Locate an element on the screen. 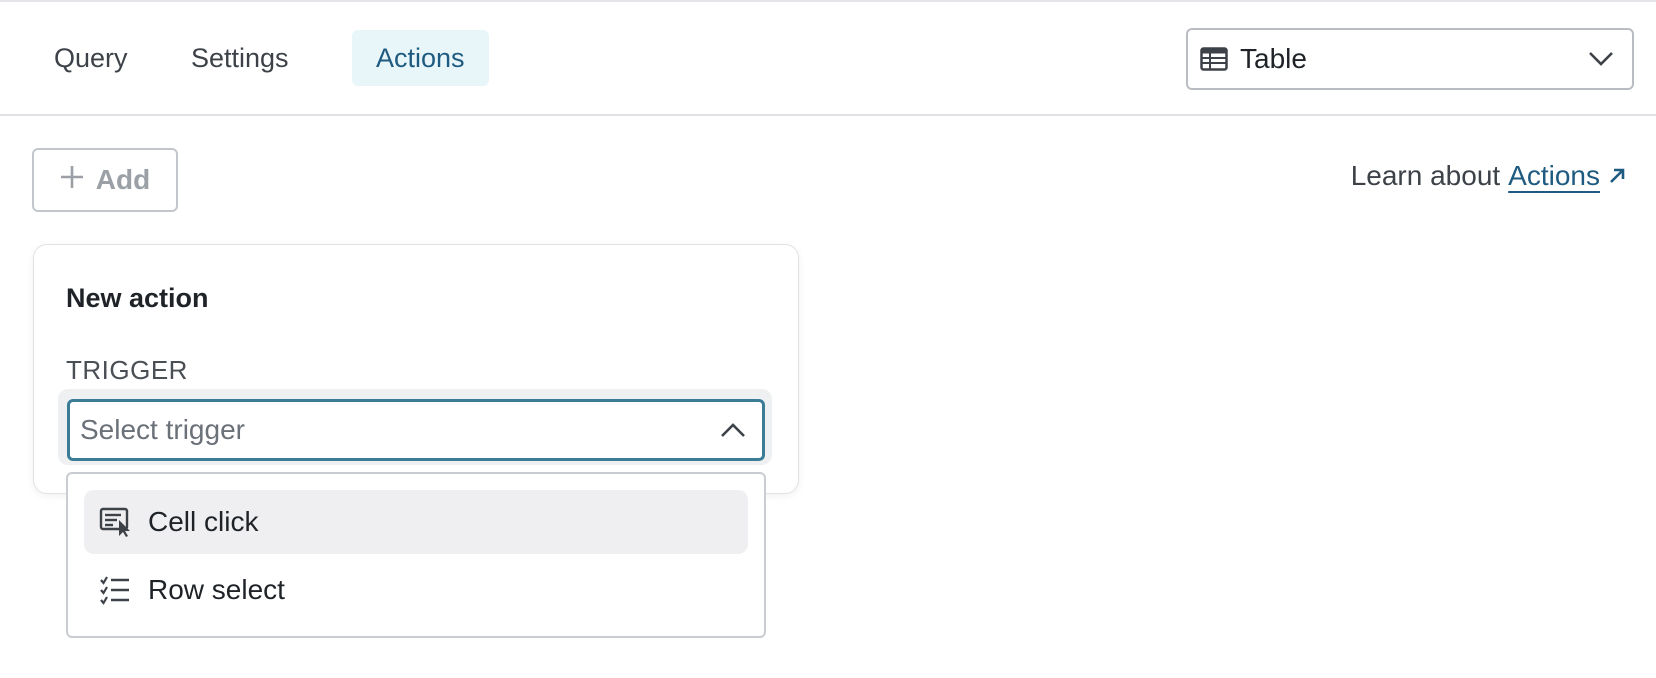 The image size is (1656, 678). tab-settings: Settings is located at coordinates (240, 58).